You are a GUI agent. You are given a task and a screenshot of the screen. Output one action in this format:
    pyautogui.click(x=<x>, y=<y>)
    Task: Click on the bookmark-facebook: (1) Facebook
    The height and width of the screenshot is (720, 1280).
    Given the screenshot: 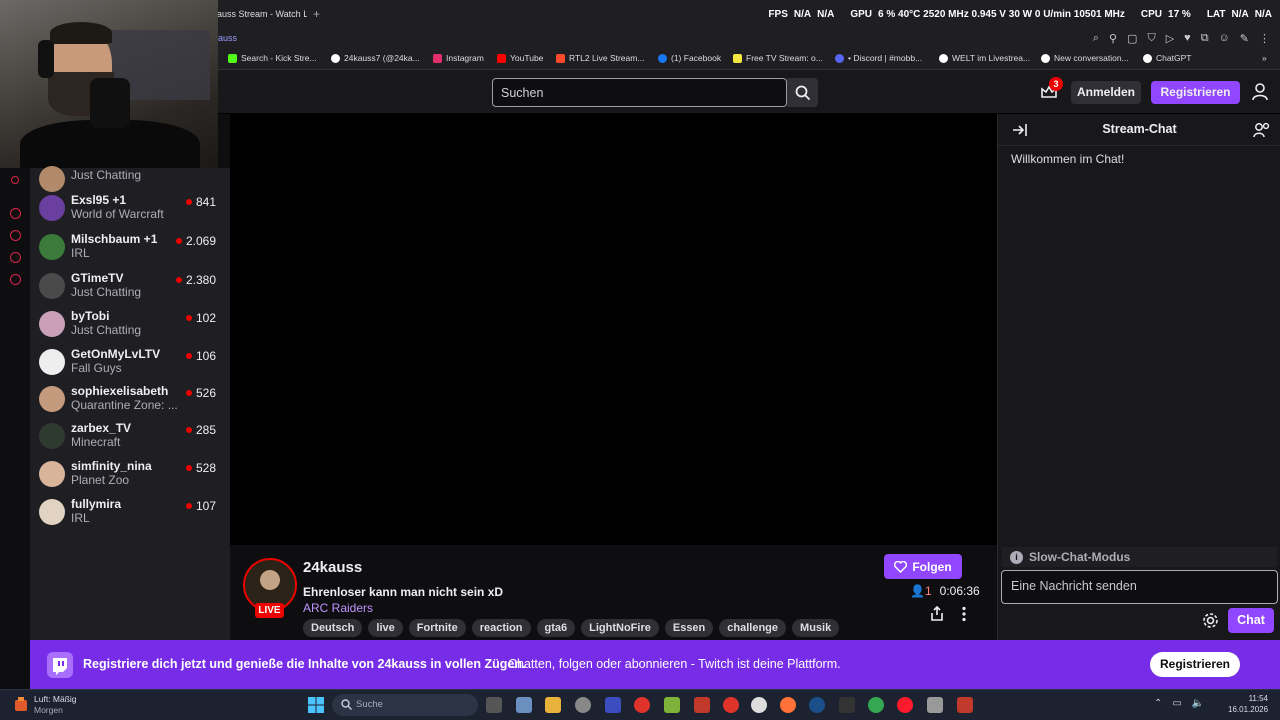 What is the action you would take?
    pyautogui.click(x=689, y=58)
    